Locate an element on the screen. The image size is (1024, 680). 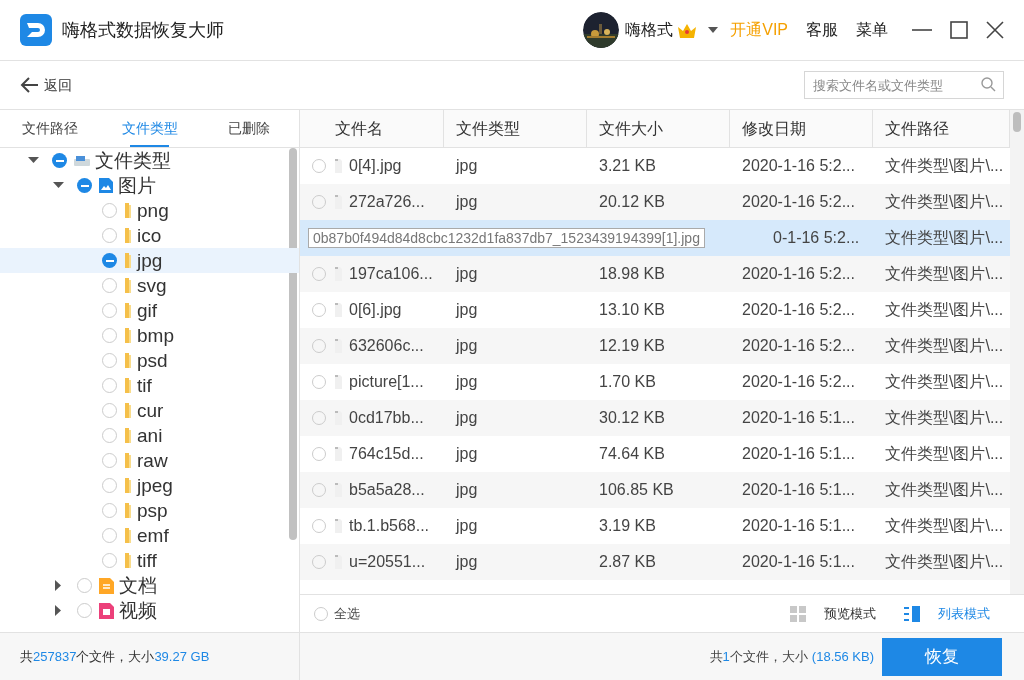
tree-label: ico is located at coordinates (149, 235).